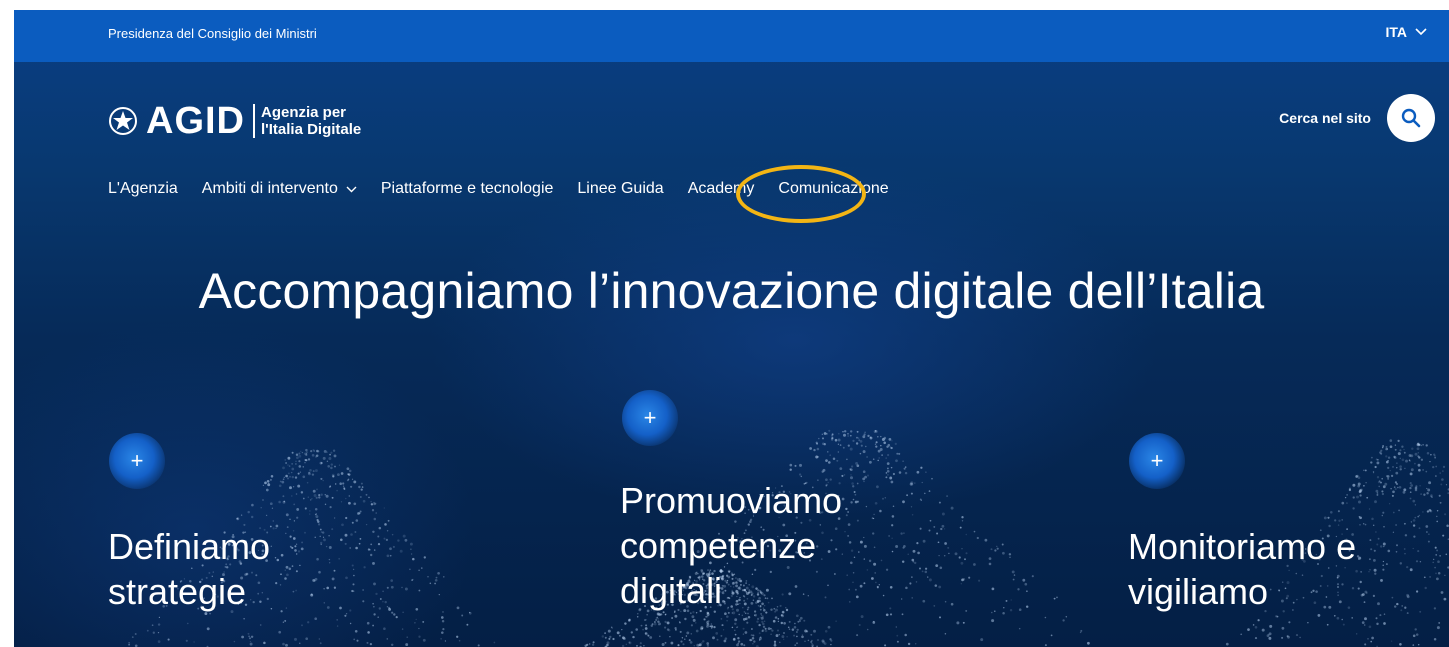 The height and width of the screenshot is (647, 1449). I want to click on nav-item-academy: Academy, so click(721, 189).